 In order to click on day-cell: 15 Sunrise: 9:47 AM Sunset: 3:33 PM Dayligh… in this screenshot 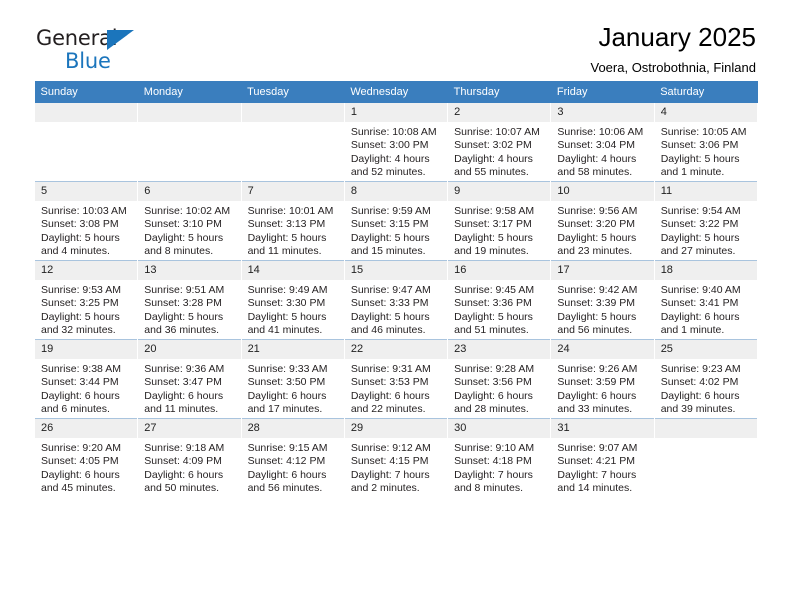, I will do `click(396, 300)`.